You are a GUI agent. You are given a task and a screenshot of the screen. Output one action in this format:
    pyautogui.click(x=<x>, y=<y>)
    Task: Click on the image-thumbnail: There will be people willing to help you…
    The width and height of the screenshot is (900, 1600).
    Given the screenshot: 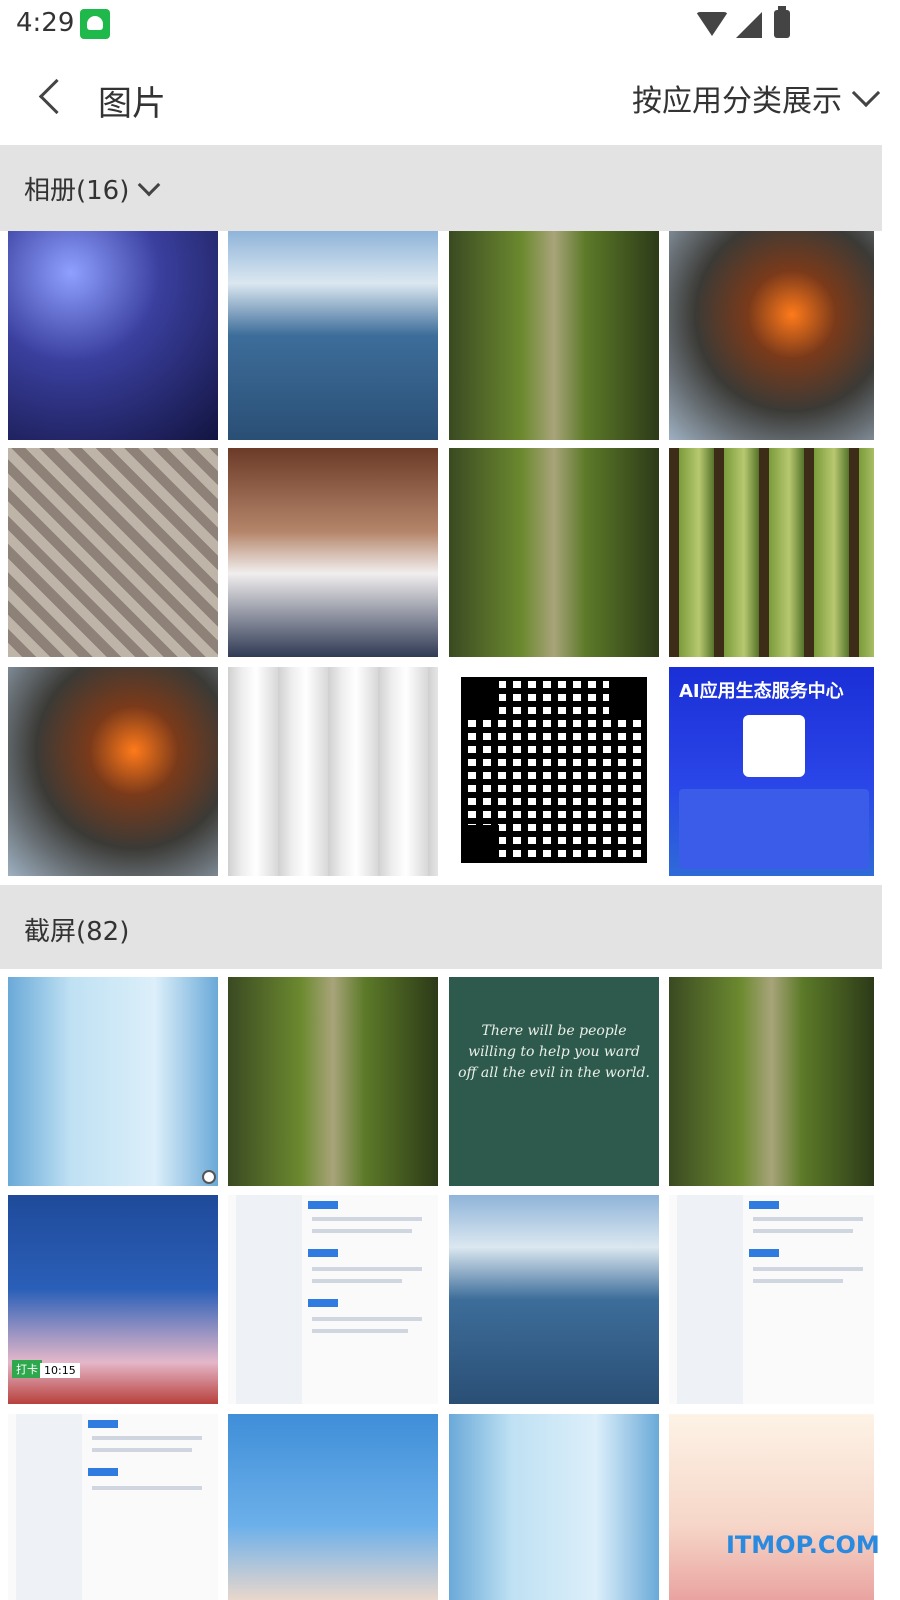 What is the action you would take?
    pyautogui.click(x=554, y=1081)
    